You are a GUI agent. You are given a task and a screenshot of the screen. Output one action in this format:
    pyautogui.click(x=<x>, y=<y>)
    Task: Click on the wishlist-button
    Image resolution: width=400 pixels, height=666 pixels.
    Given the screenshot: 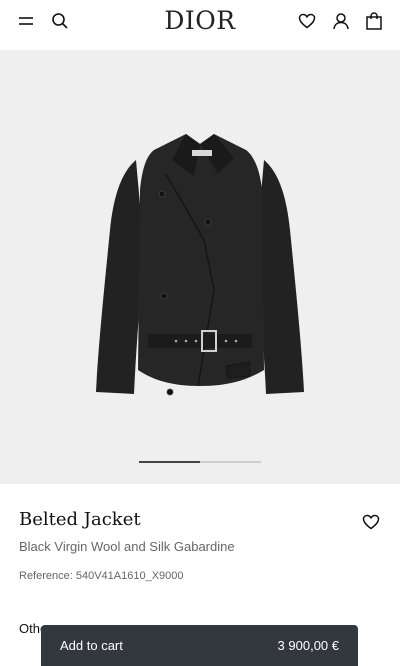 What is the action you would take?
    pyautogui.click(x=307, y=21)
    